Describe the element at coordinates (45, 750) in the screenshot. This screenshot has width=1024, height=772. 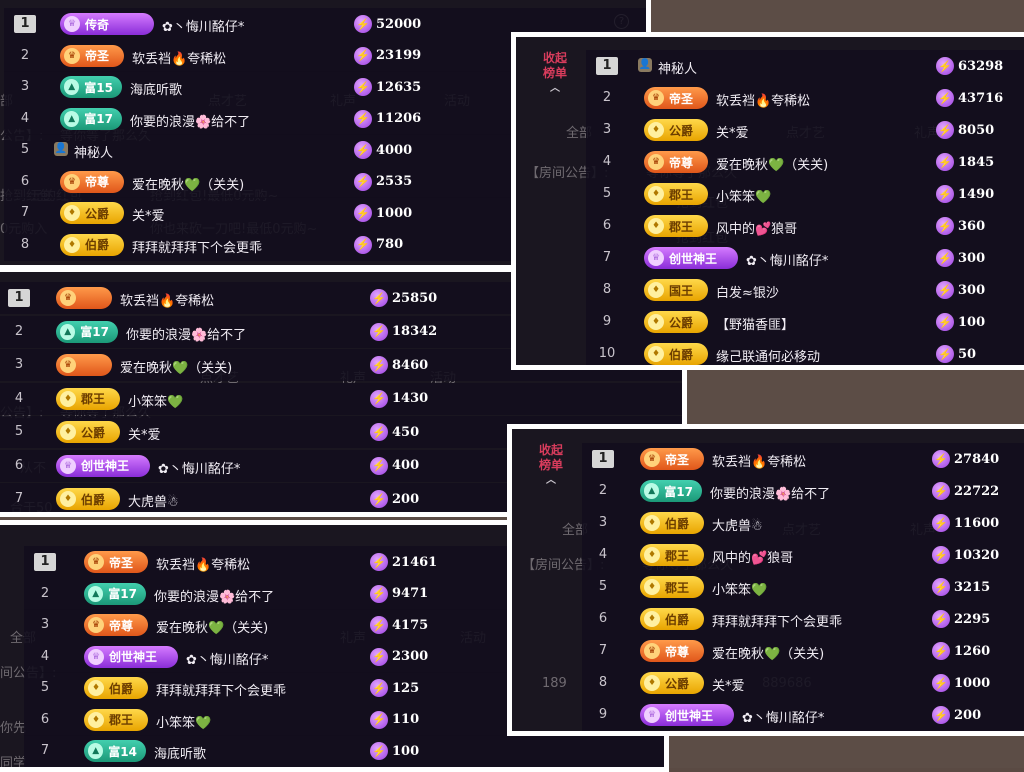
I see `rank-number: 7` at that location.